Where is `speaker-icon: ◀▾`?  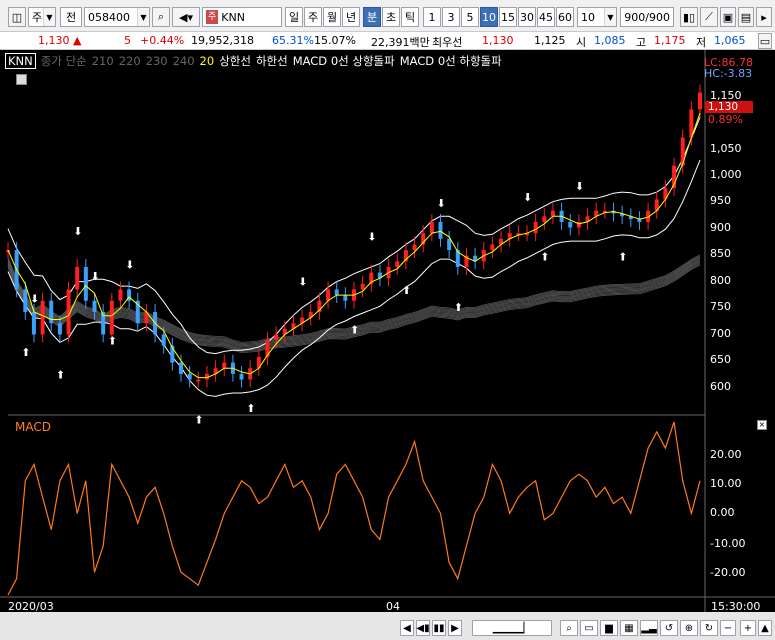 speaker-icon: ◀▾ is located at coordinates (186, 17).